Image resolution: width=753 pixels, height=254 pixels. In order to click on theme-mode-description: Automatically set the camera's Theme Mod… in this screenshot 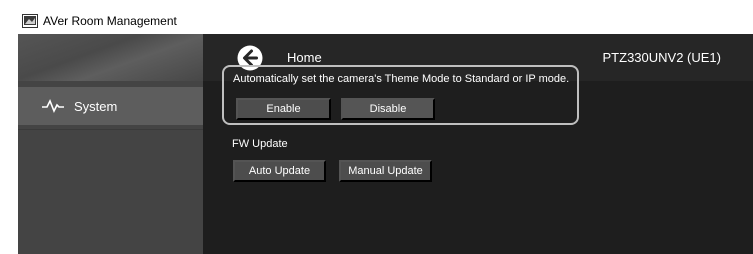, I will do `click(401, 79)`.